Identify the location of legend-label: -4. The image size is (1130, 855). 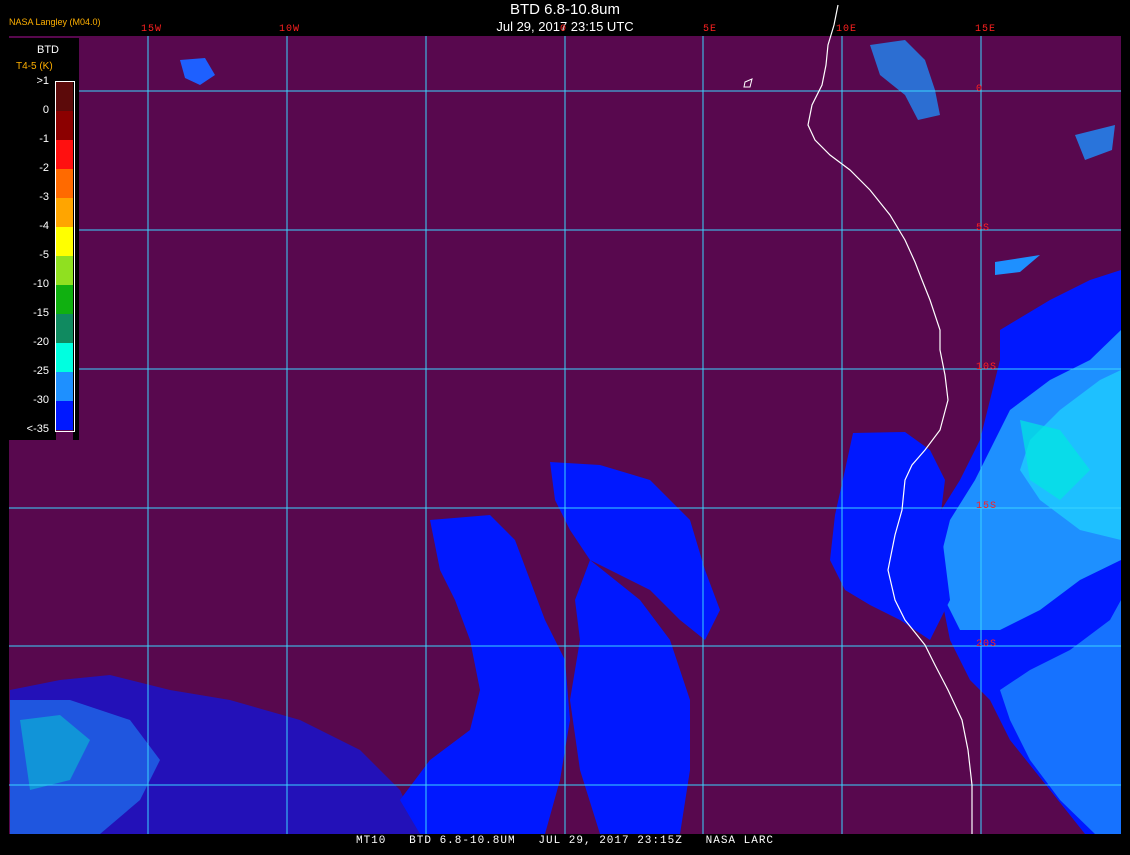
(44, 226).